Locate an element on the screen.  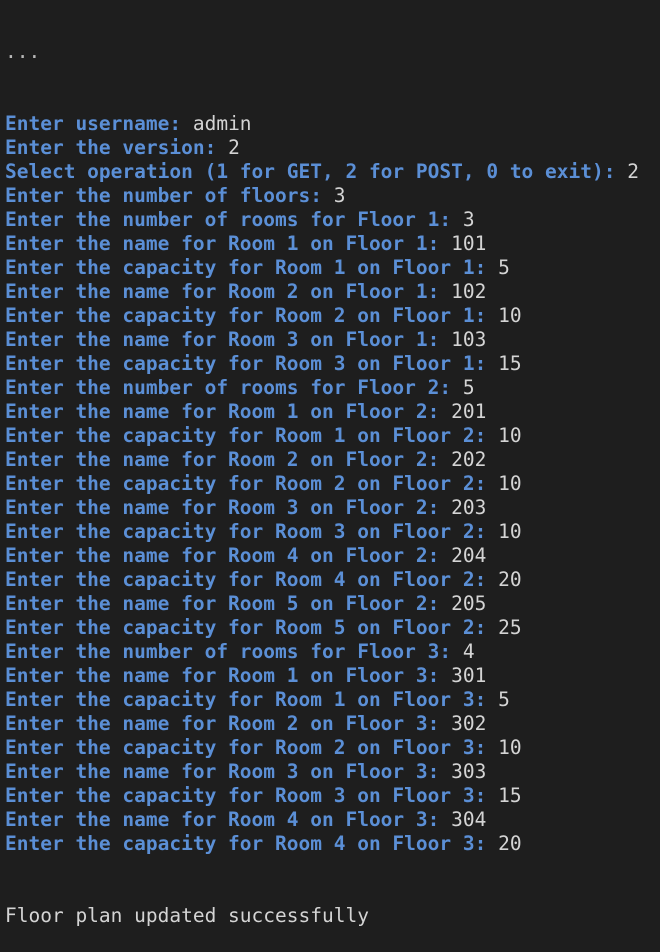
prompt-text: Enter the name for Room 5 on Floor 2: is located at coordinates (228, 603).